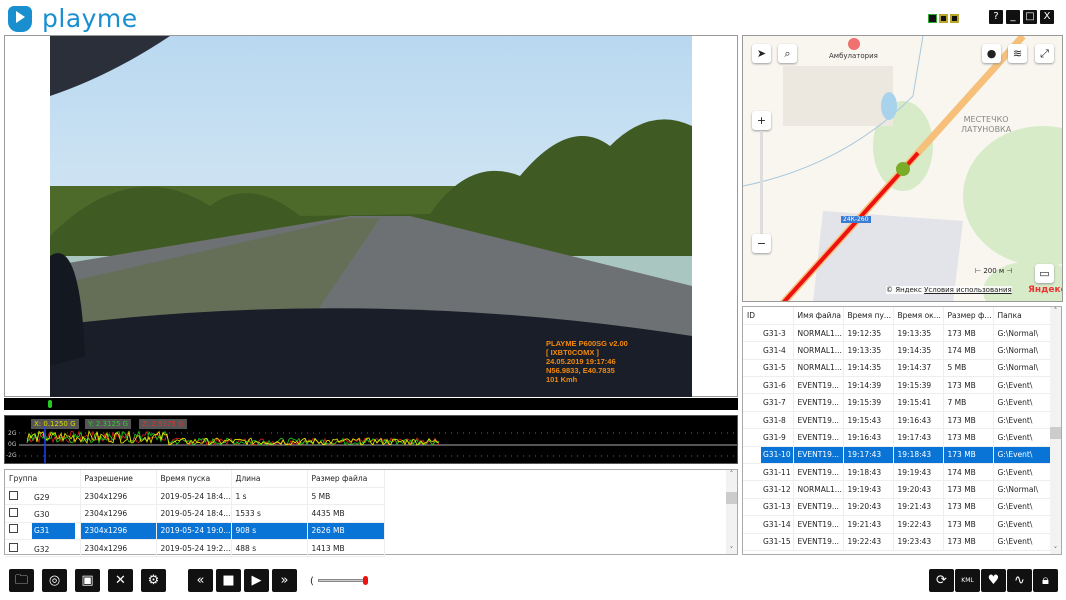 This screenshot has width=1066, height=600. What do you see at coordinates (256, 580) in the screenshot?
I see `play-button: ▶` at bounding box center [256, 580].